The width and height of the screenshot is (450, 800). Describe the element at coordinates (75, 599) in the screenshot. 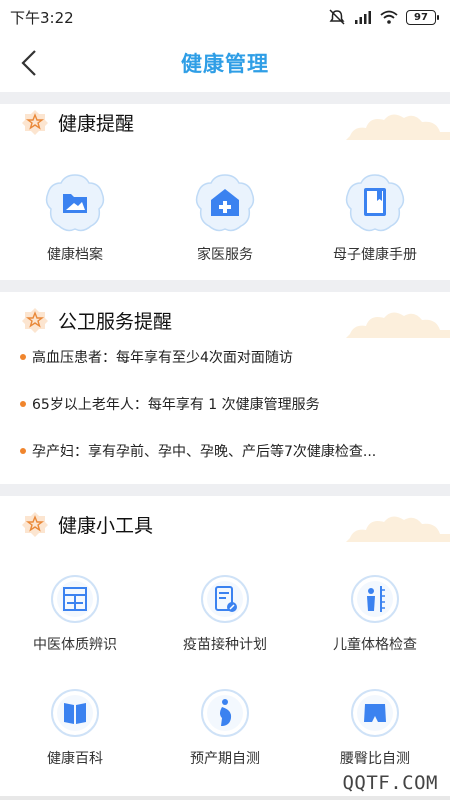

I see `tcm-icon` at that location.